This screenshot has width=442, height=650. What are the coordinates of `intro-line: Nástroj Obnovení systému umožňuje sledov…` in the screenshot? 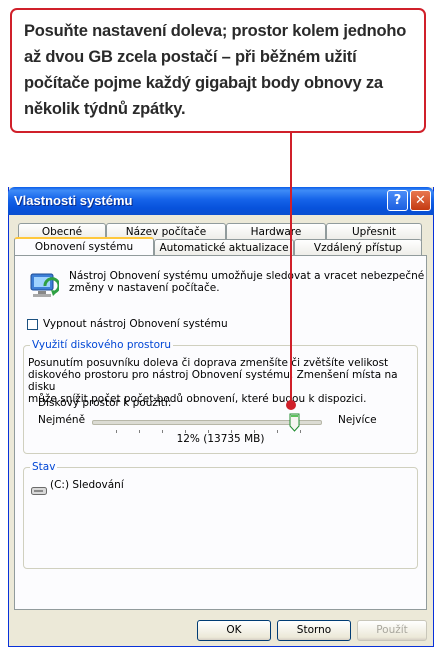 It's located at (247, 276).